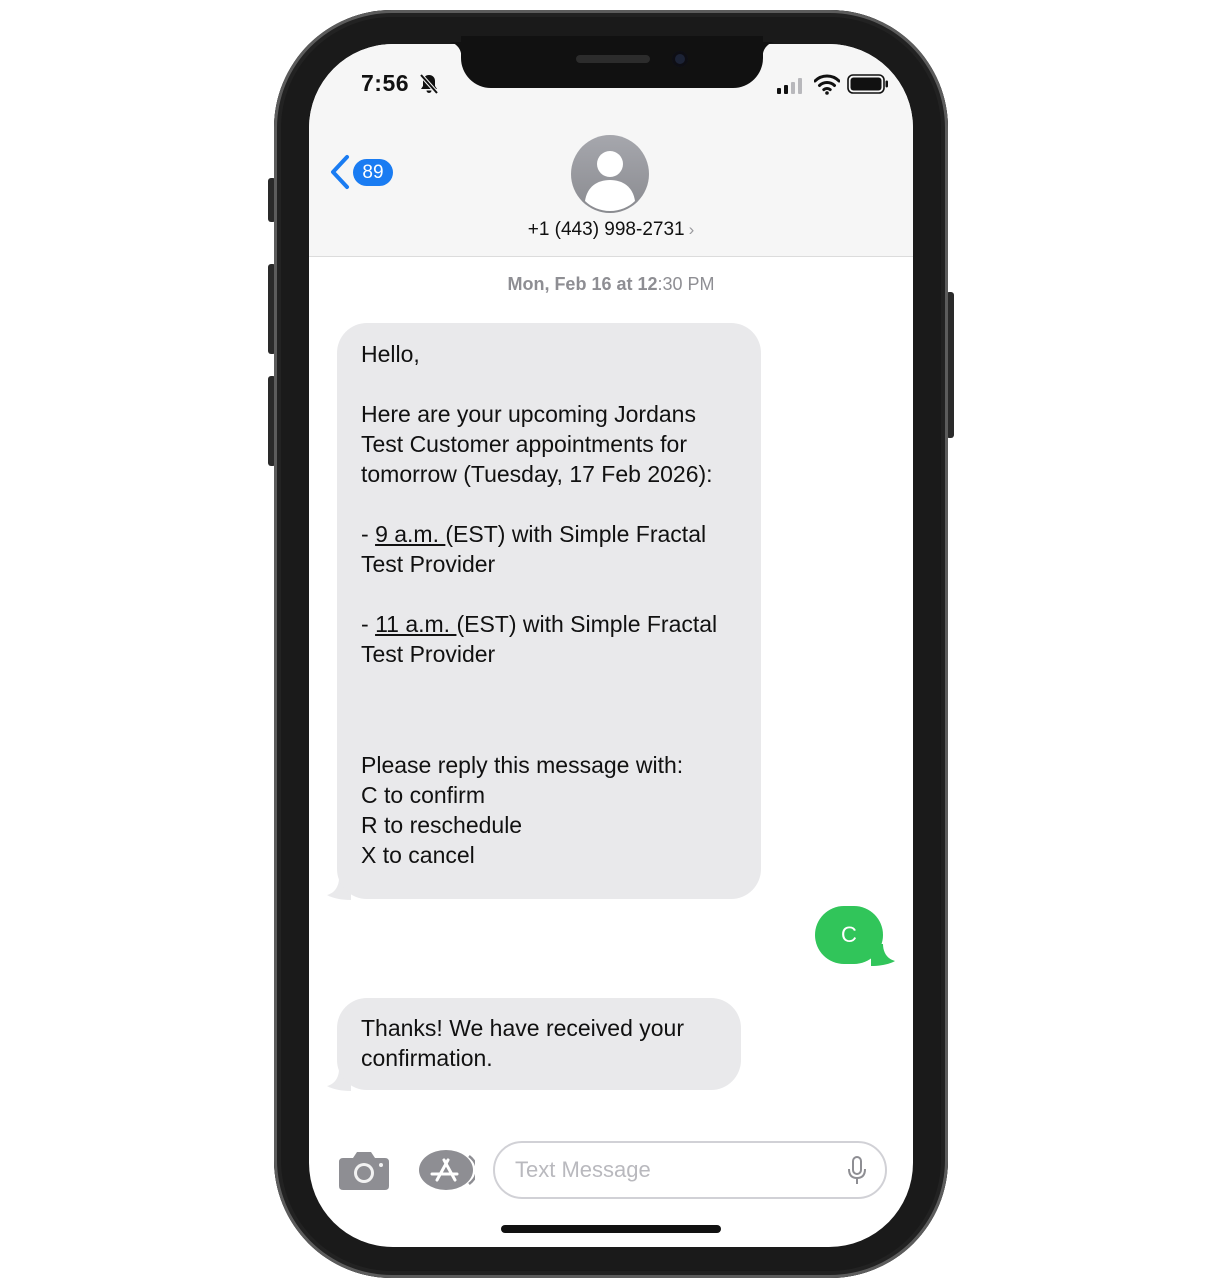 This screenshot has height=1288, width=1221. What do you see at coordinates (691, 229) in the screenshot?
I see `chevron-right-icon: ›` at bounding box center [691, 229].